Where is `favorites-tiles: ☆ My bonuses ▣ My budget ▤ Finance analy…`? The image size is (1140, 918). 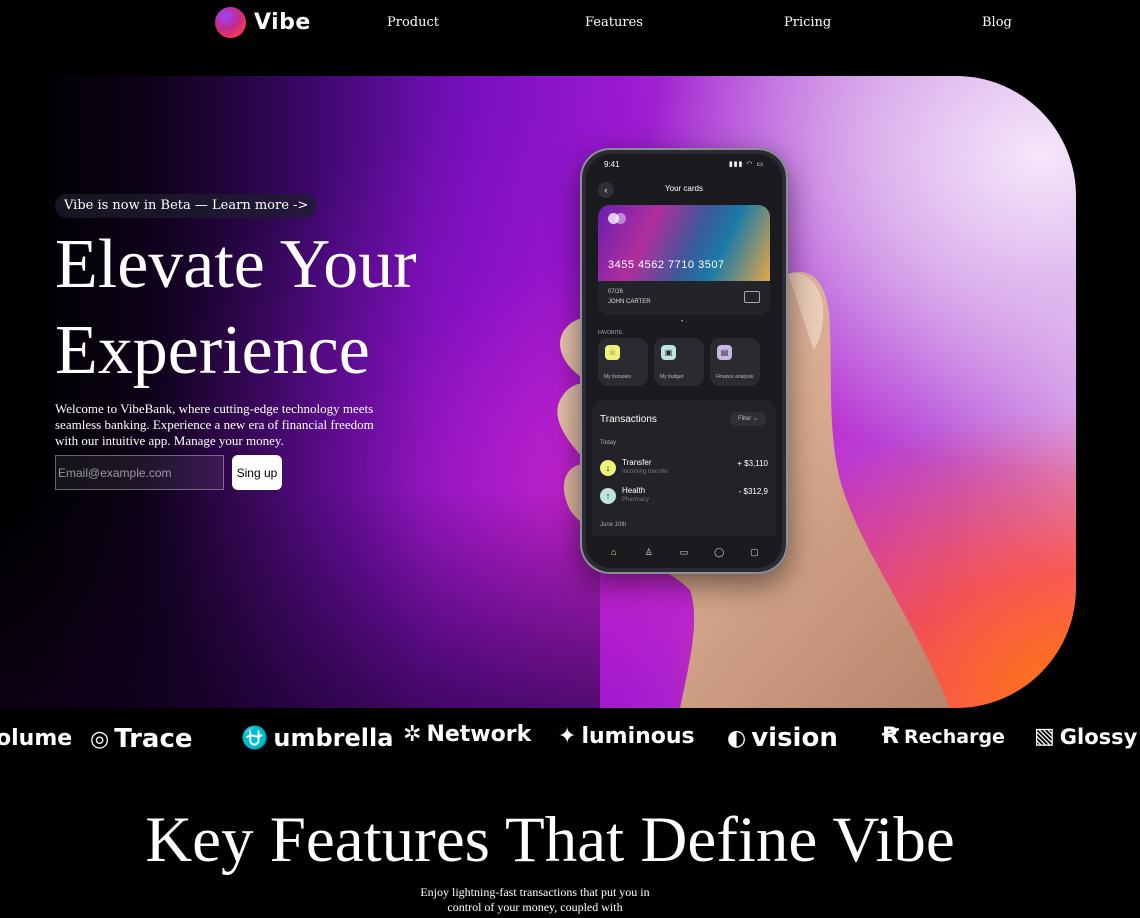
favorites-tiles: ☆ My bonuses ▣ My budget ▤ Finance analy… is located at coordinates (679, 362).